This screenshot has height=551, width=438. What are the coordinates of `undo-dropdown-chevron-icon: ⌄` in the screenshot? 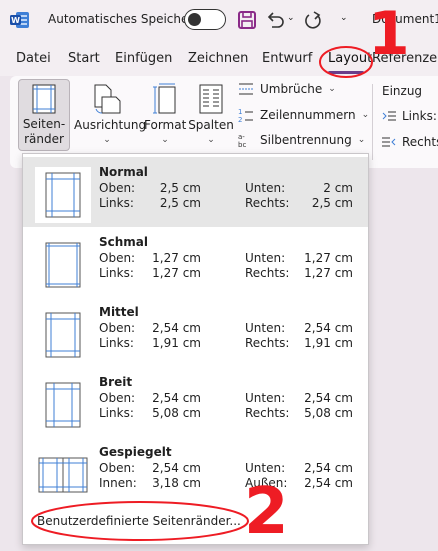 It's located at (291, 18).